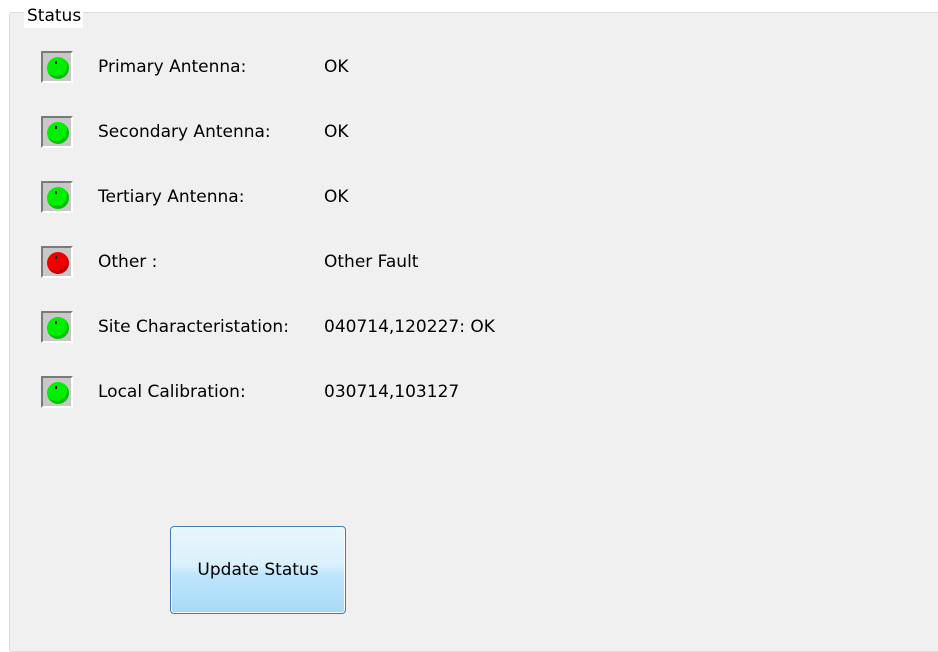  Describe the element at coordinates (171, 197) in the screenshot. I see `status-label: Tertiary Antenna:` at that location.